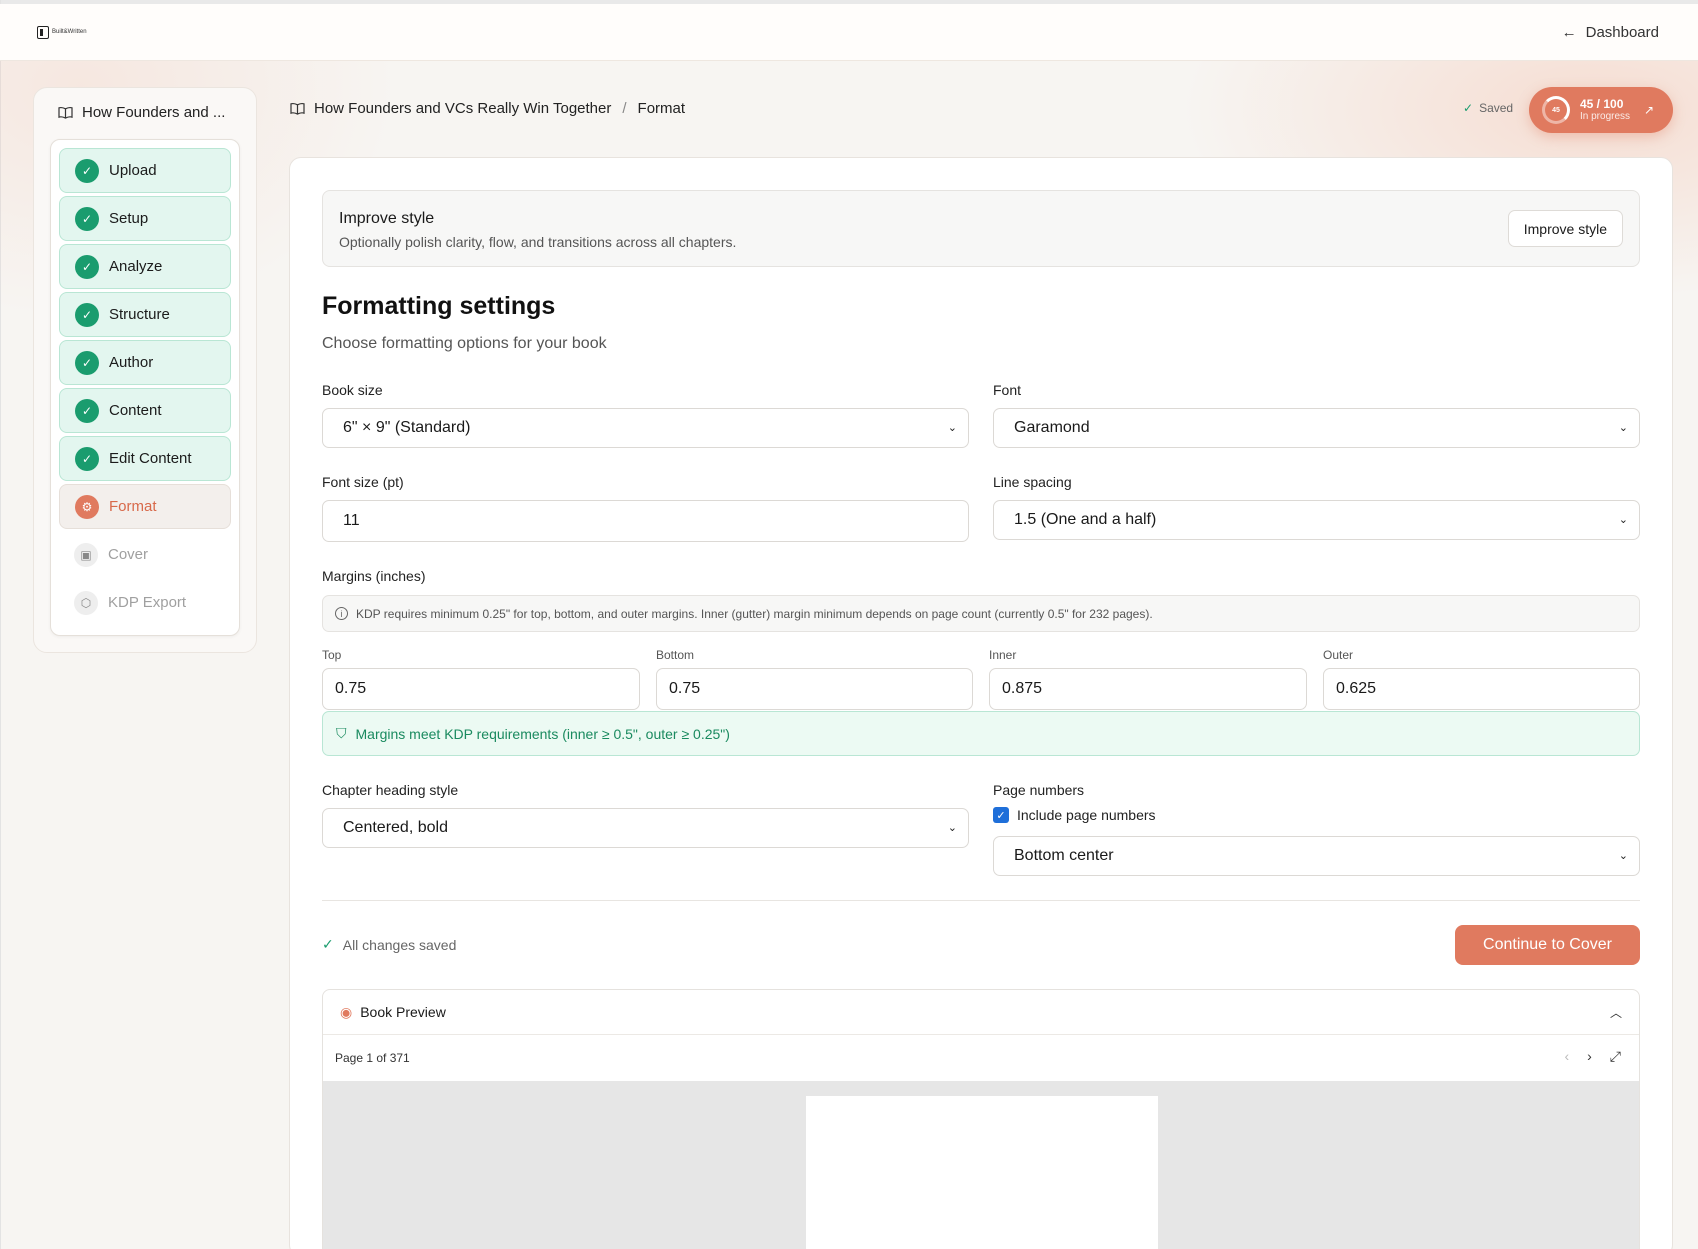  I want to click on line-spacing-select: 1.5 (One and a half) ⌄, so click(1316, 520).